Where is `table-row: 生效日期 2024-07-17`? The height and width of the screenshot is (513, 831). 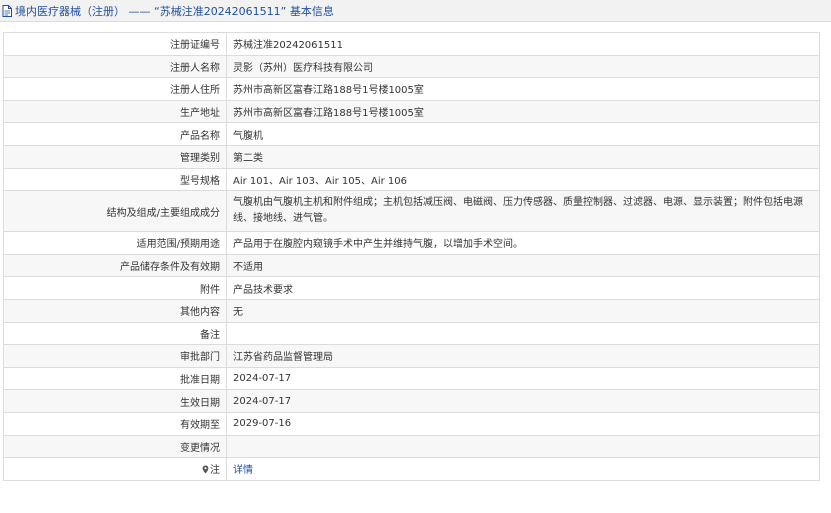 table-row: 生效日期 2024-07-17 is located at coordinates (411, 401).